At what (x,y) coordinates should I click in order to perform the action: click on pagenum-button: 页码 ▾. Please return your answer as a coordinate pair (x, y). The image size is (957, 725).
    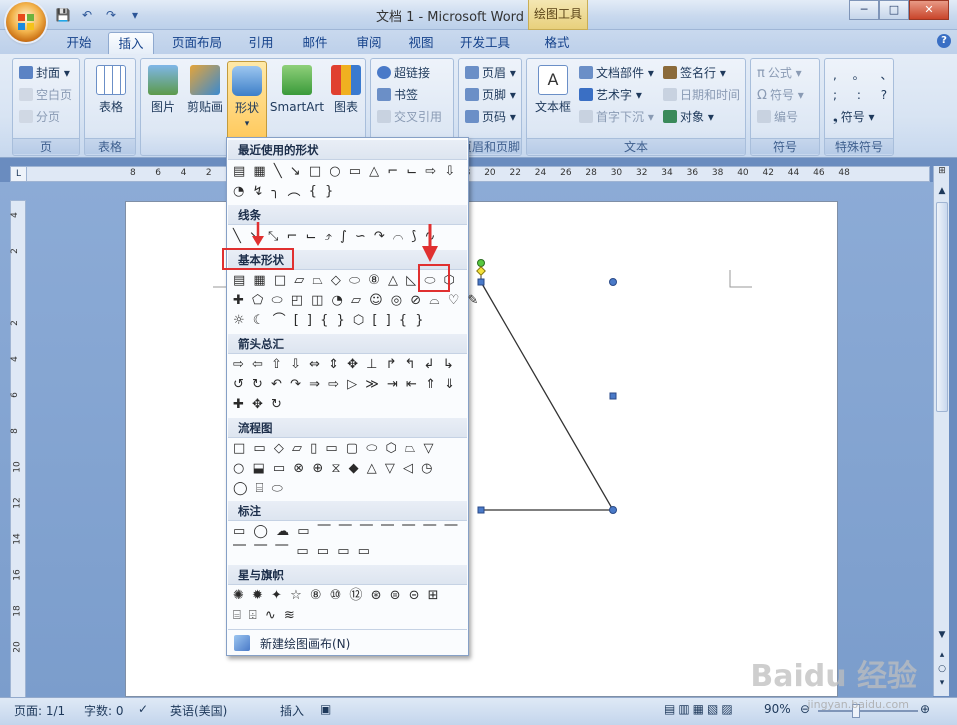
    Looking at the image, I should click on (490, 117).